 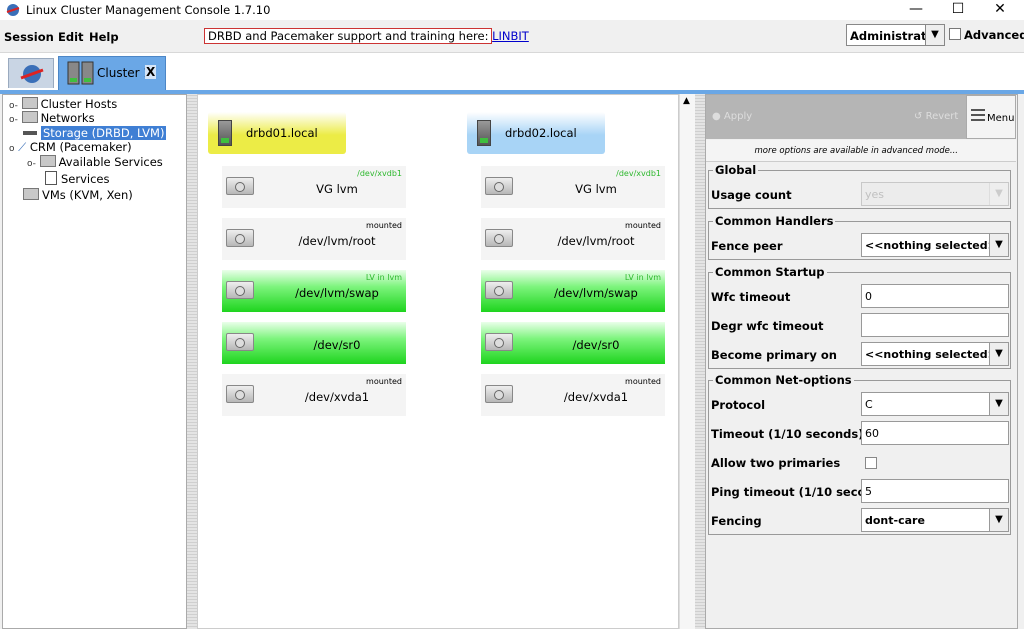 What do you see at coordinates (935, 296) in the screenshot?
I see `wfc-timeout-input: 0` at bounding box center [935, 296].